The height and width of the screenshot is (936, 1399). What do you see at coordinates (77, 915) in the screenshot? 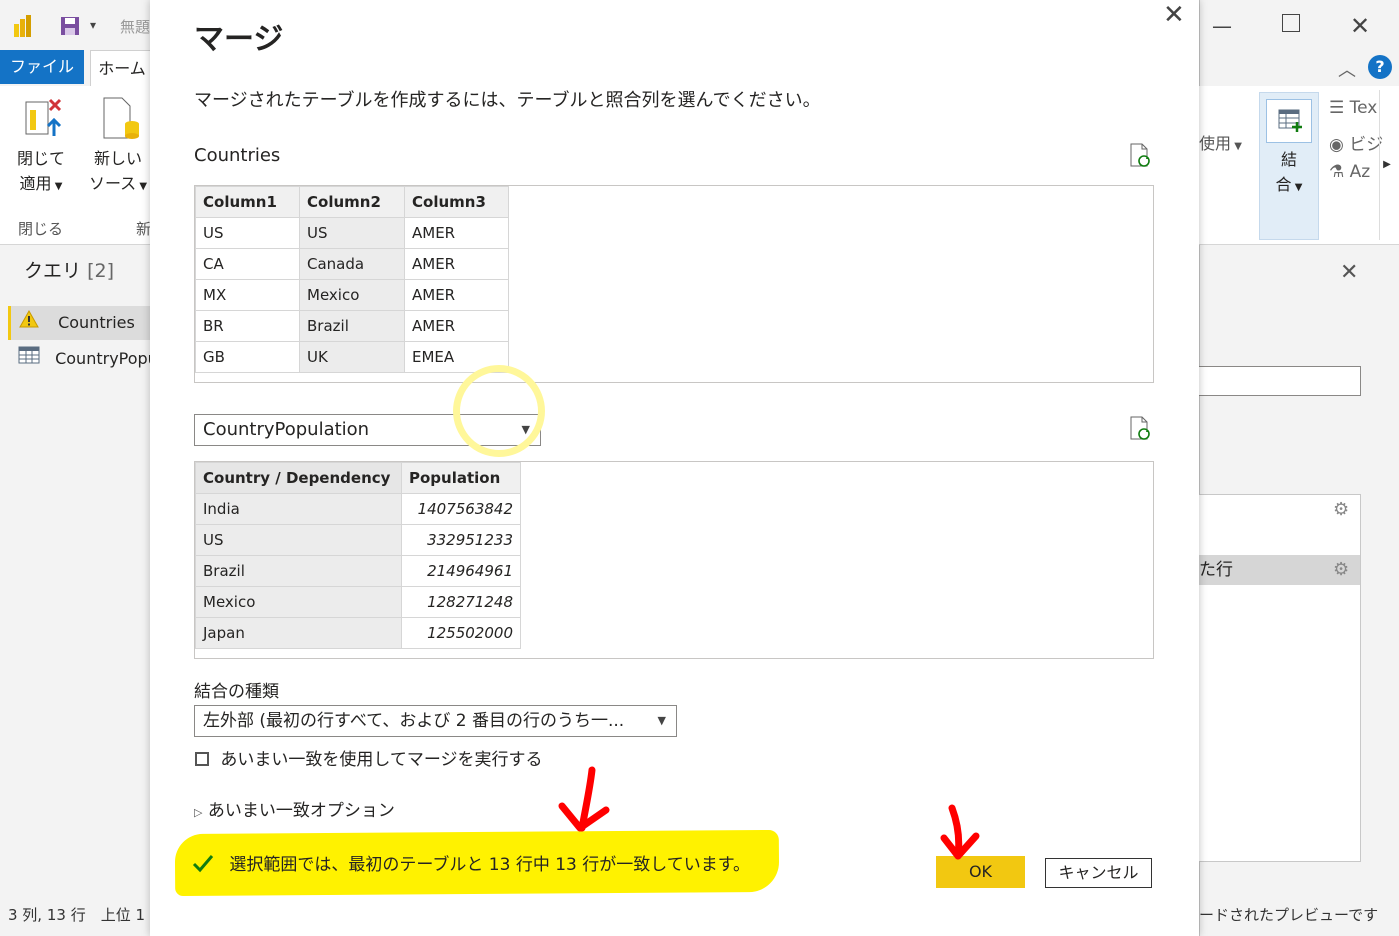
I see `status-bar-left: 3 列, 13 行 上位 1` at bounding box center [77, 915].